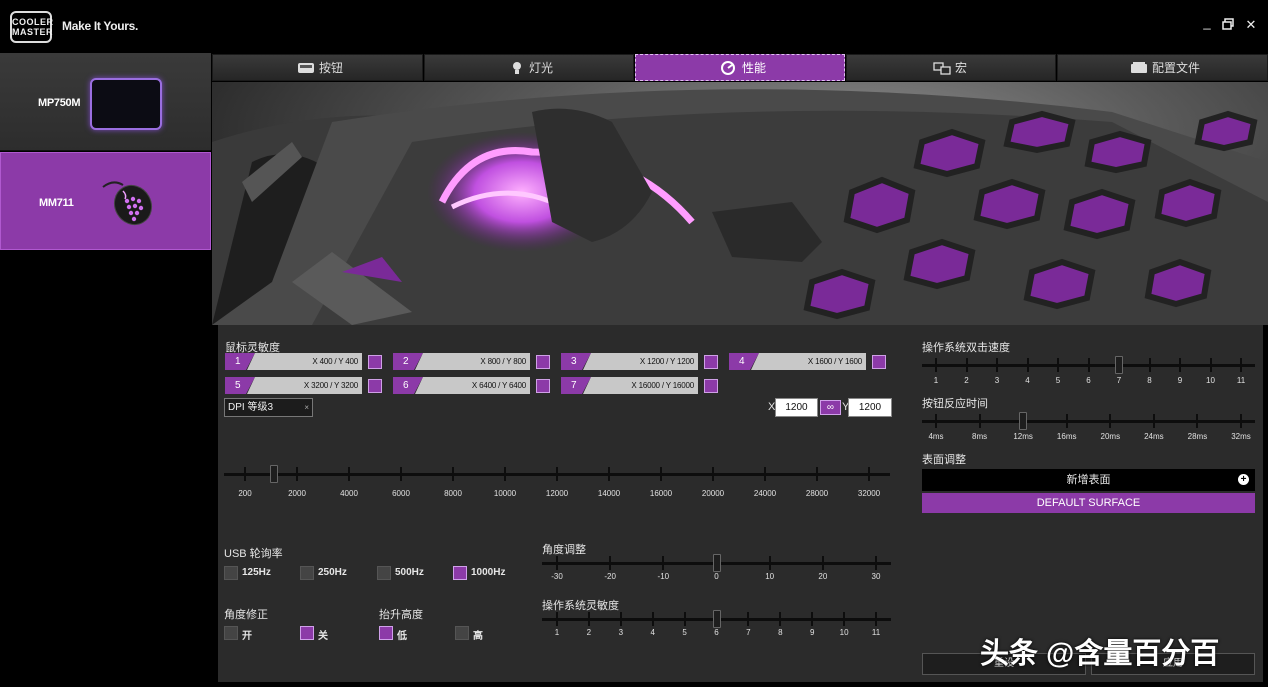  I want to click on slider-tick-label: 5, so click(684, 632).